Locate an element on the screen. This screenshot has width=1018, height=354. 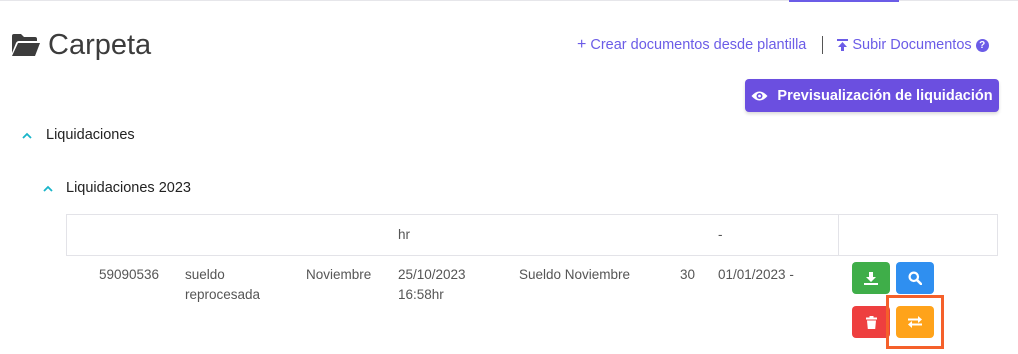
table-cell-period: - is located at coordinates (720, 234).